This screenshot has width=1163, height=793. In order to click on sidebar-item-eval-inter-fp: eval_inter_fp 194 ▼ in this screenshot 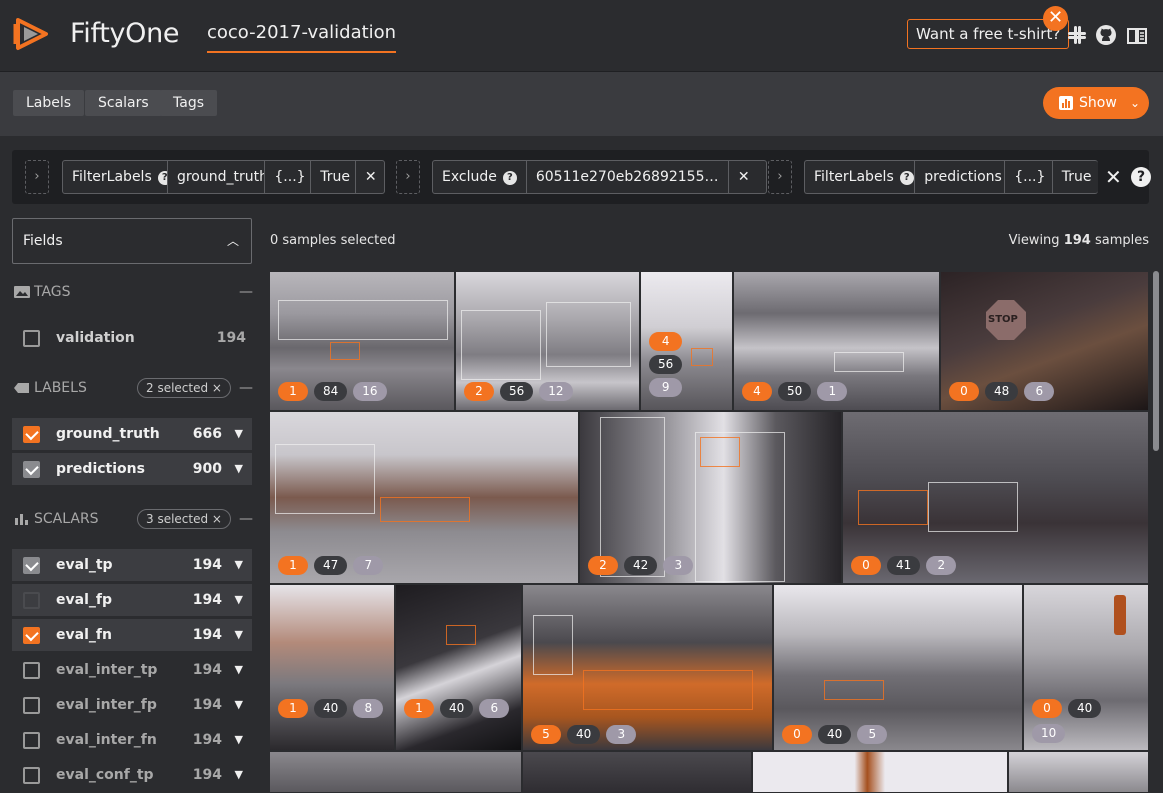, I will do `click(132, 705)`.